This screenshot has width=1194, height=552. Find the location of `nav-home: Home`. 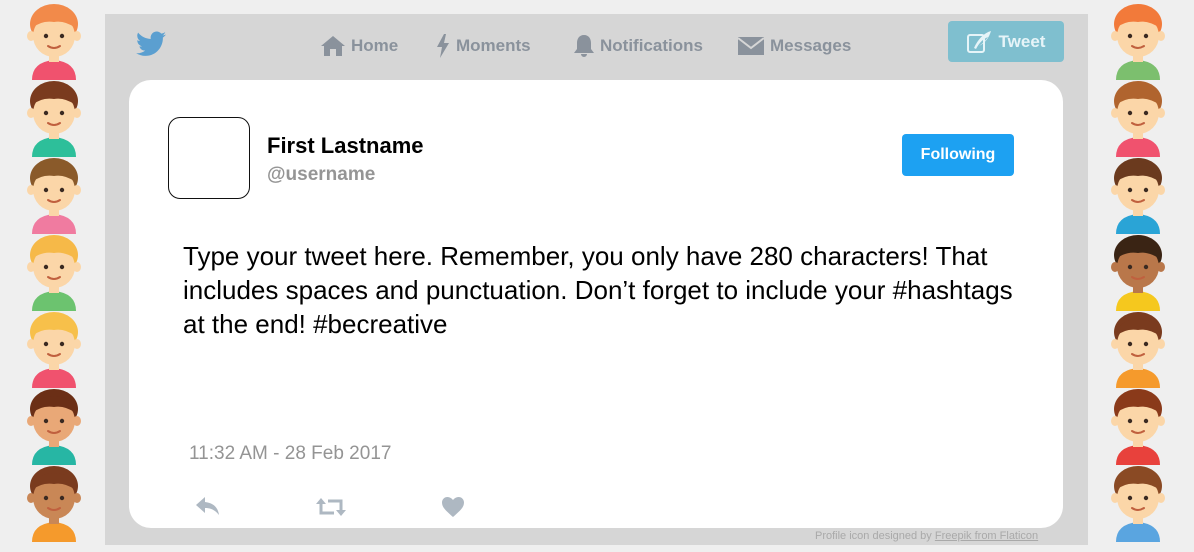

nav-home: Home is located at coordinates (359, 46).